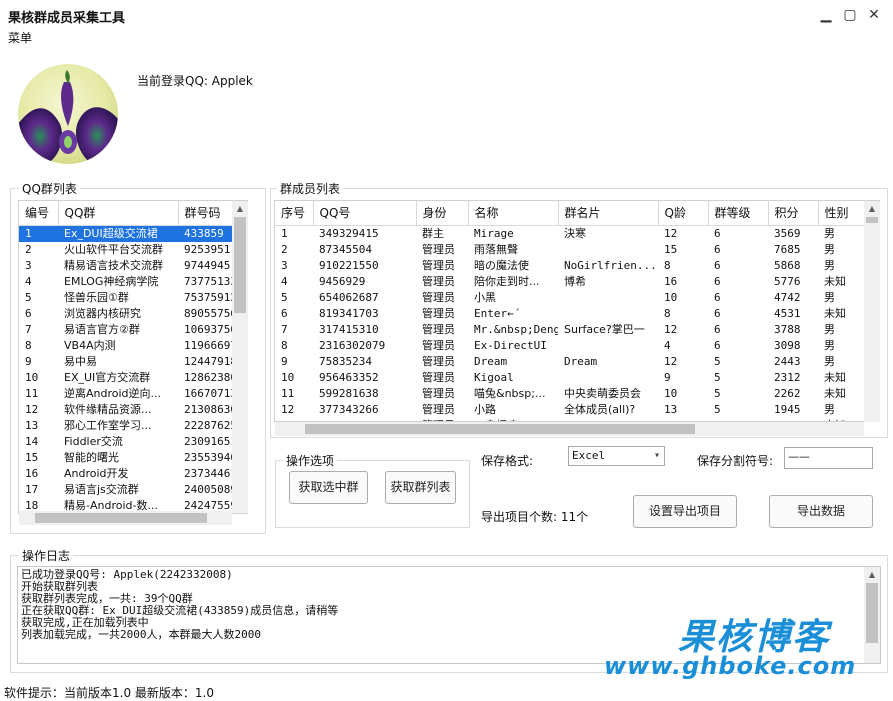  Describe the element at coordinates (577, 314) in the screenshot. I see `member-row: 6 819341703 管理员 Enter←´ 8 6 4531 未知` at that location.